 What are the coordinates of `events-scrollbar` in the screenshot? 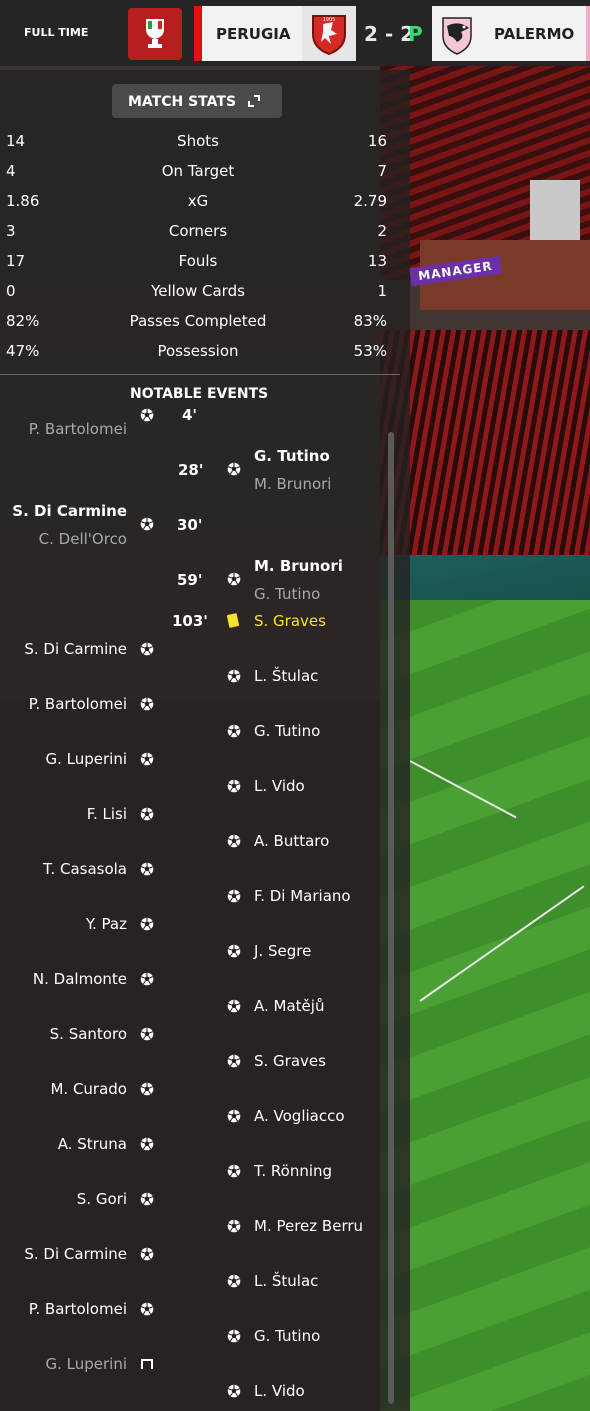 It's located at (391, 918).